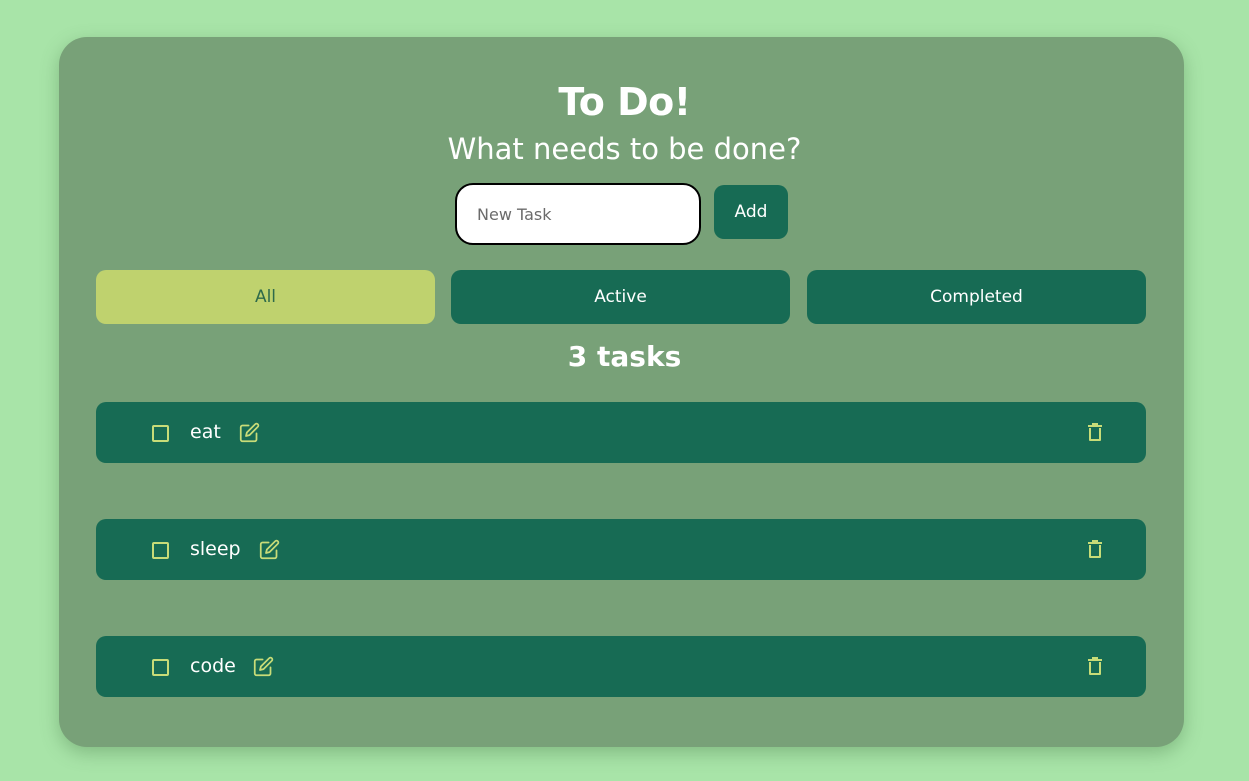 Image resolution: width=1249 pixels, height=781 pixels. Describe the element at coordinates (624, 102) in the screenshot. I see `page-title: To Do!` at that location.